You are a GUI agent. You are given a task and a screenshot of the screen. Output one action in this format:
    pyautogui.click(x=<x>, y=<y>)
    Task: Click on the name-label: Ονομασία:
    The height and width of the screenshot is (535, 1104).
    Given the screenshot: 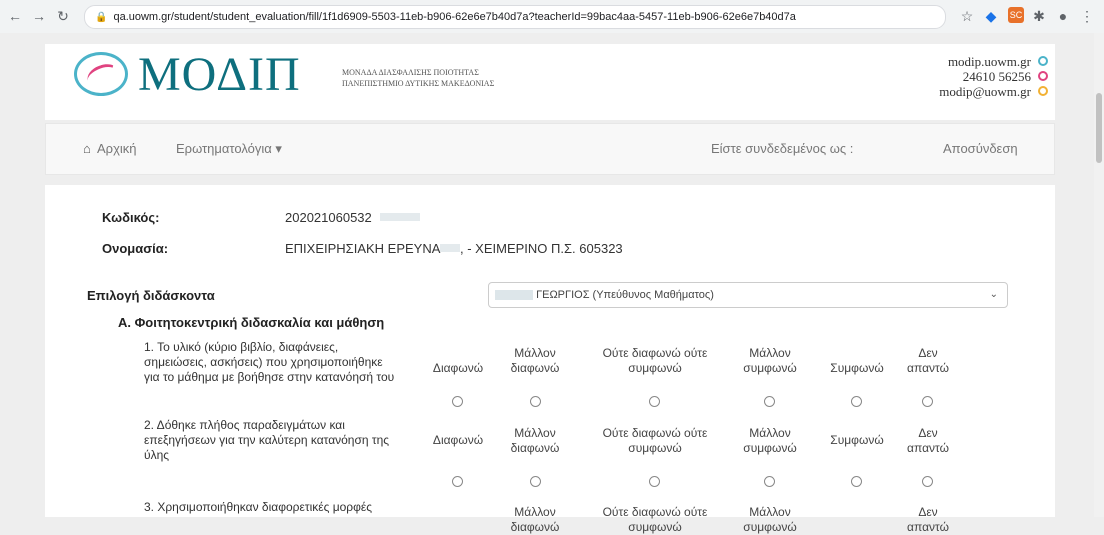 What is the action you would take?
    pyautogui.click(x=135, y=248)
    